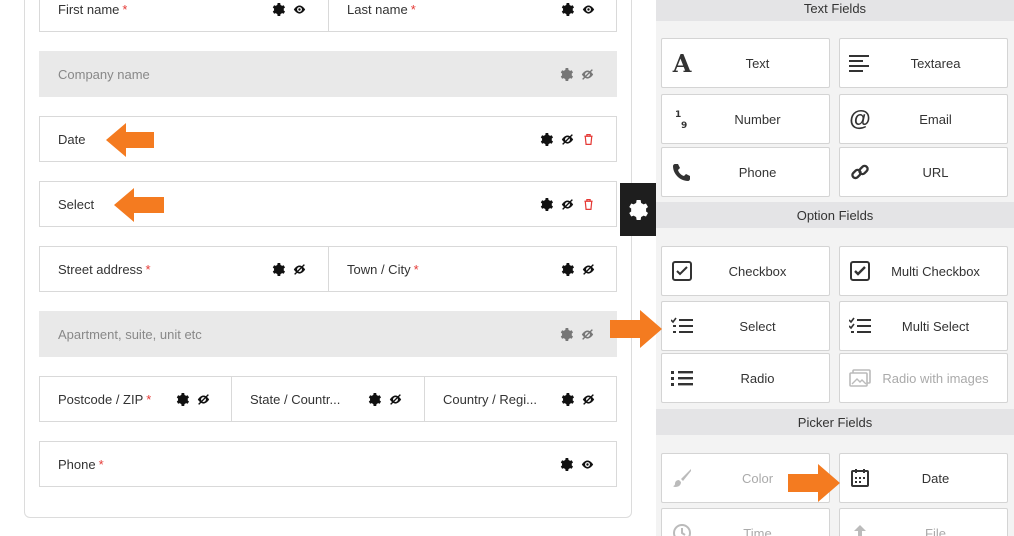 The width and height of the screenshot is (1014, 536). Describe the element at coordinates (381, 9) in the screenshot. I see `field-label: Last name *` at that location.